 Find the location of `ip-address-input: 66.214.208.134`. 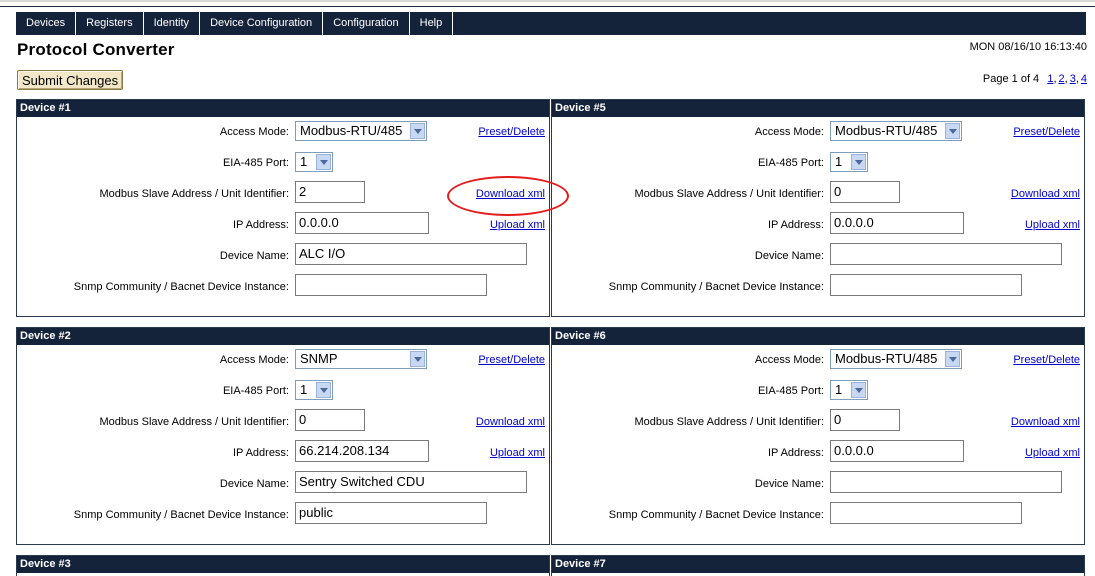

ip-address-input: 66.214.208.134 is located at coordinates (362, 451).